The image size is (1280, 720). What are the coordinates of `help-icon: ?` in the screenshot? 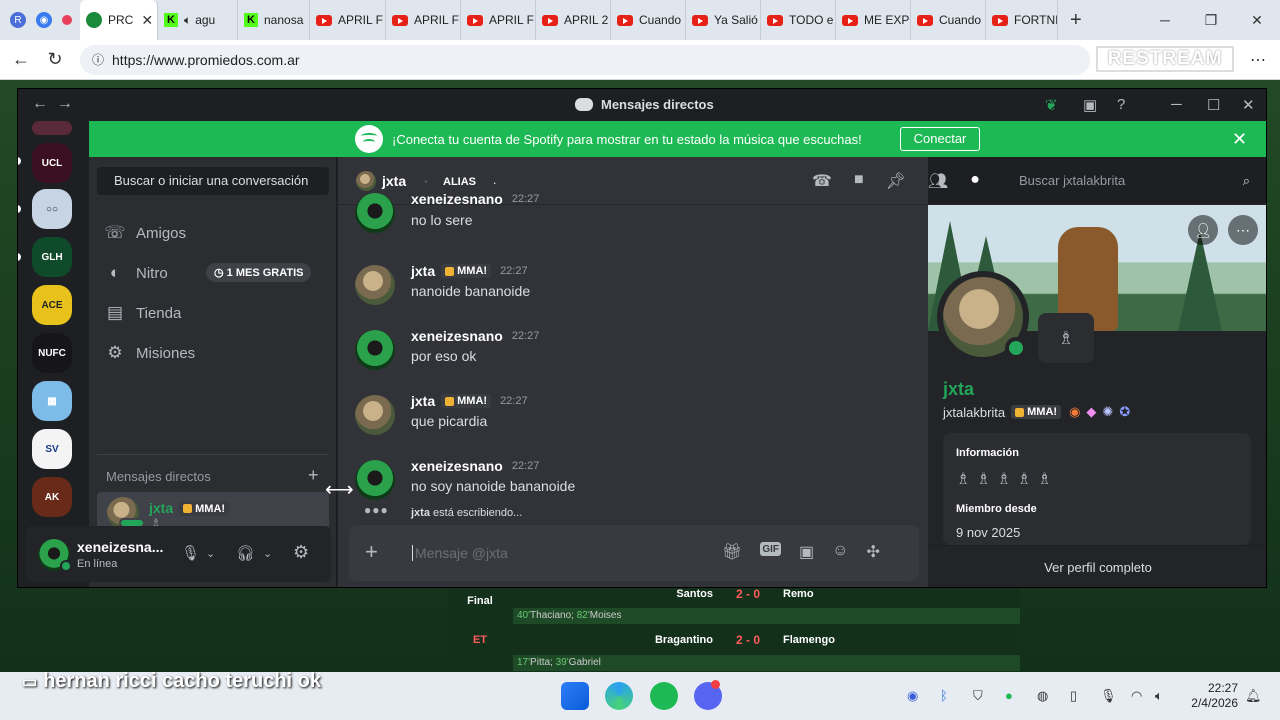 It's located at (1121, 104).